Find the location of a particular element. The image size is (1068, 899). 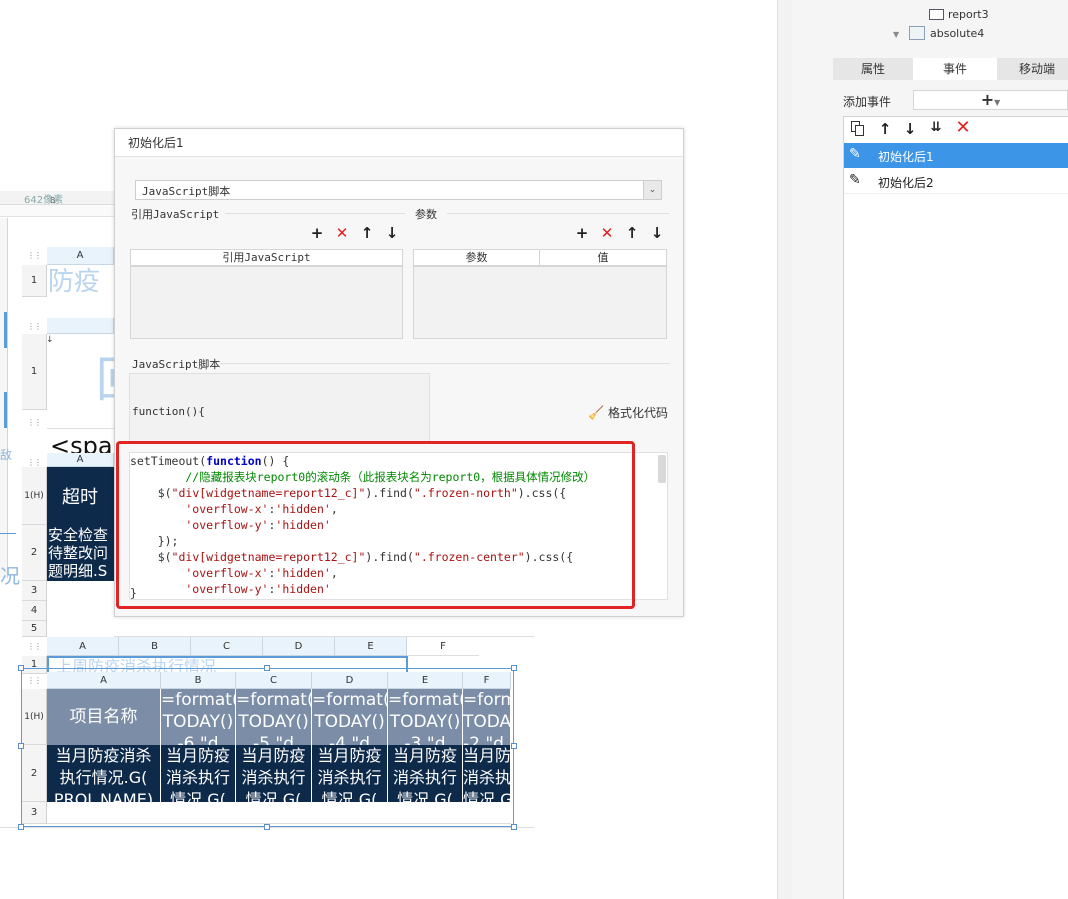

grid5-body-first: 当月防疫消杀 执行情况.G( PROJ_NAME) is located at coordinates (104, 773).